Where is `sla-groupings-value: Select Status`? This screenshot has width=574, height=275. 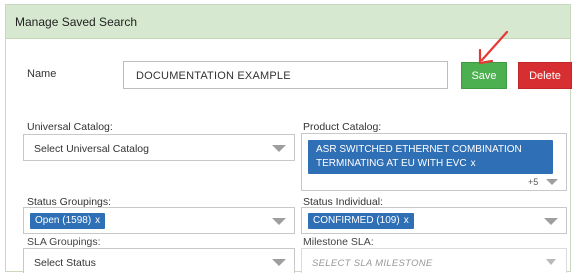 sla-groupings-value: Select Status is located at coordinates (65, 263).